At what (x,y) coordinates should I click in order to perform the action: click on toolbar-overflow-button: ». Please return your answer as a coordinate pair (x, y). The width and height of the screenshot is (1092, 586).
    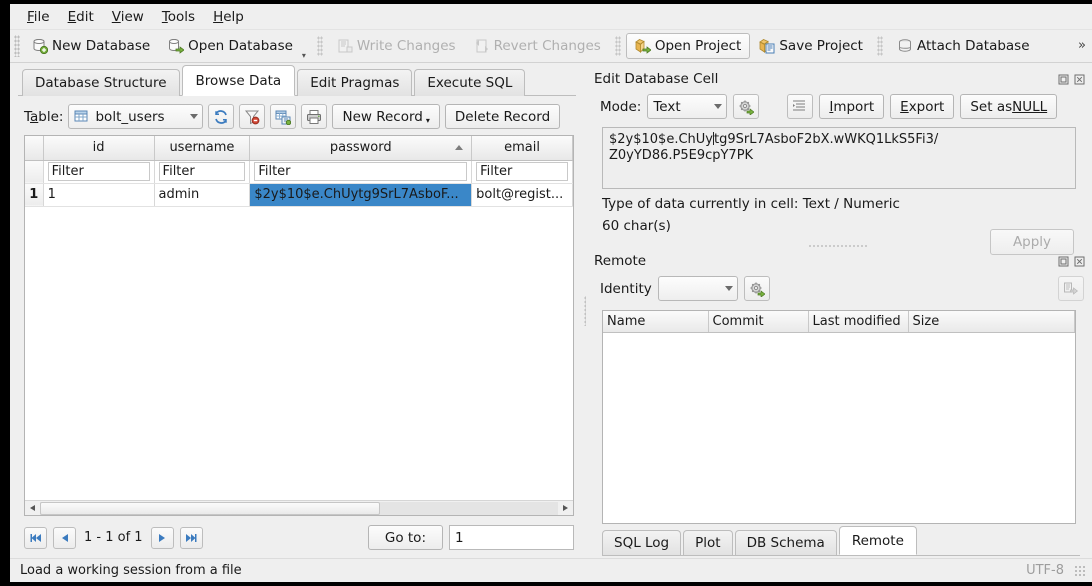
    Looking at the image, I should click on (1082, 45).